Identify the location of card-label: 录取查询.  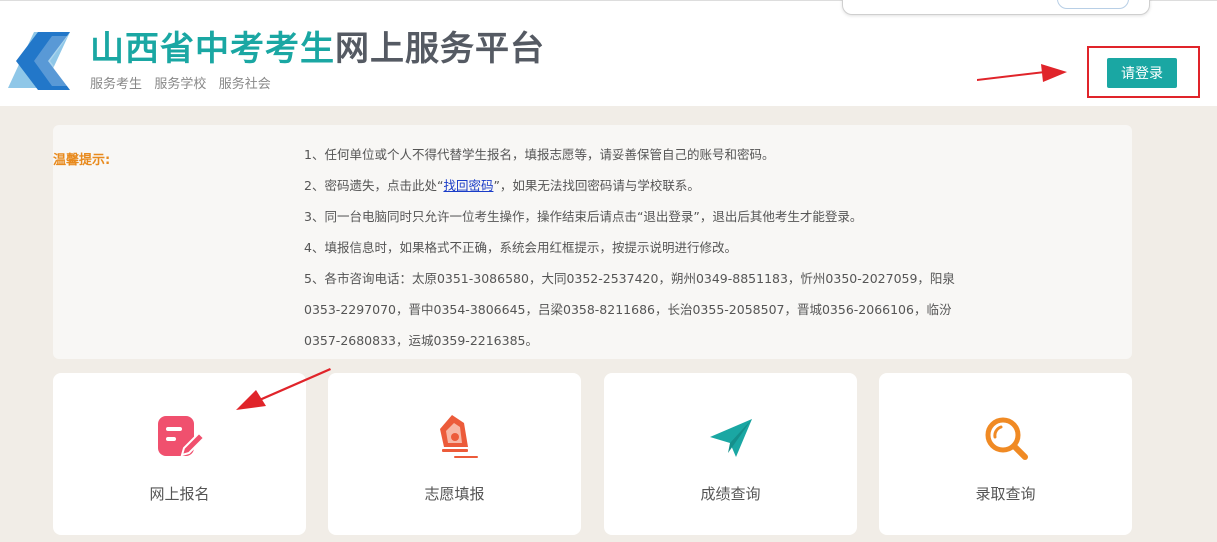
(1005, 494).